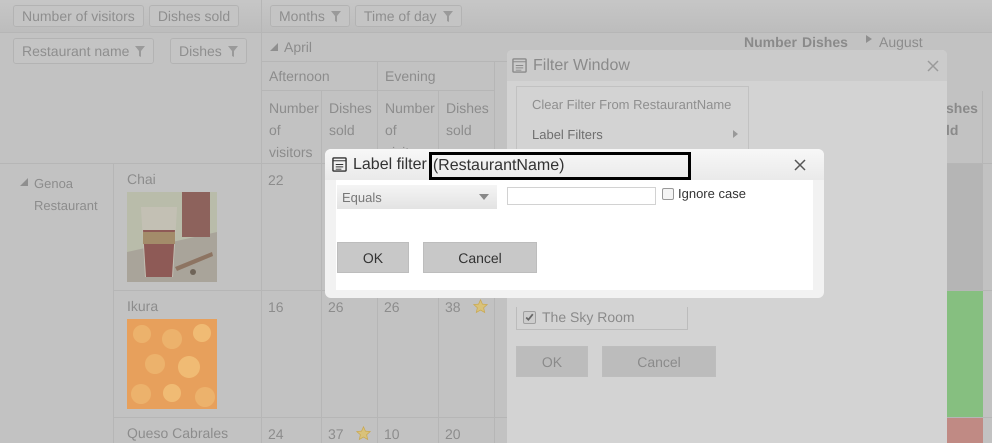 This screenshot has height=443, width=992. Describe the element at coordinates (581, 65) in the screenshot. I see `window-title: Filter Window` at that location.